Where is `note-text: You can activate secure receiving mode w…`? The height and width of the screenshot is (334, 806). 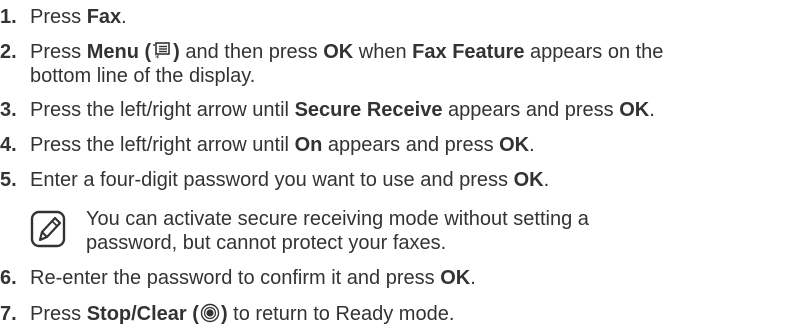 note-text: You can activate secure receiving mode w… is located at coordinates (438, 231).